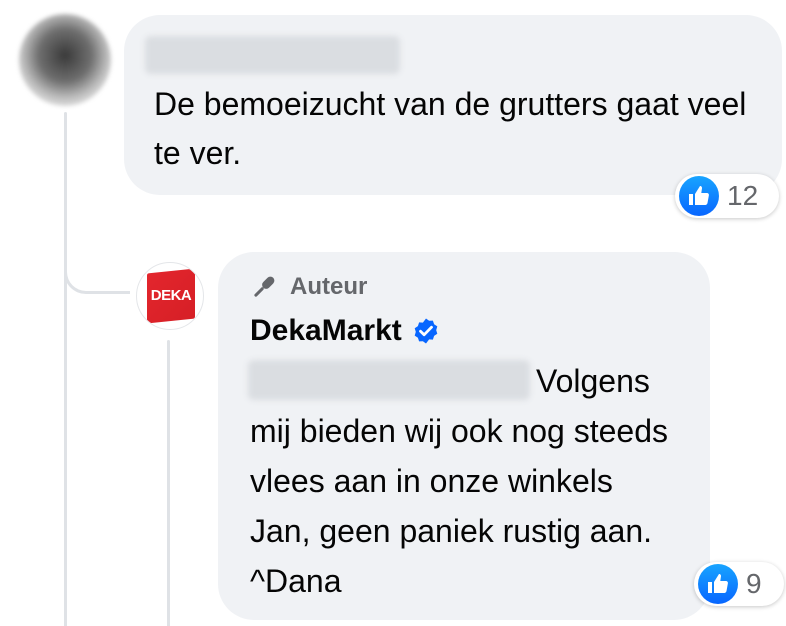  What do you see at coordinates (65, 369) in the screenshot?
I see `thread-line` at bounding box center [65, 369].